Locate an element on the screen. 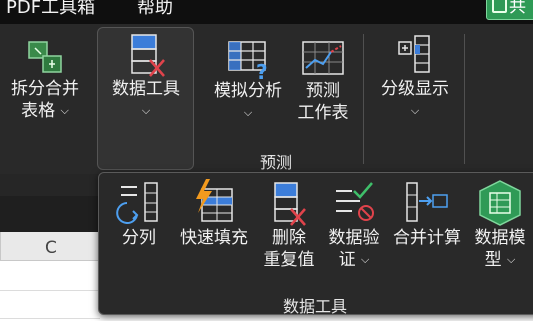 This screenshot has width=533, height=321. consolidate-button: 合并计算 is located at coordinates (427, 214).